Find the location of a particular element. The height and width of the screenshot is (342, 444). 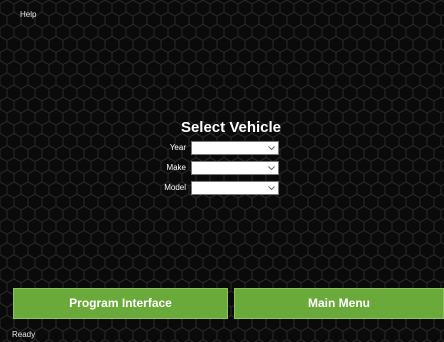

make-field-row: Make is located at coordinates (211, 168).